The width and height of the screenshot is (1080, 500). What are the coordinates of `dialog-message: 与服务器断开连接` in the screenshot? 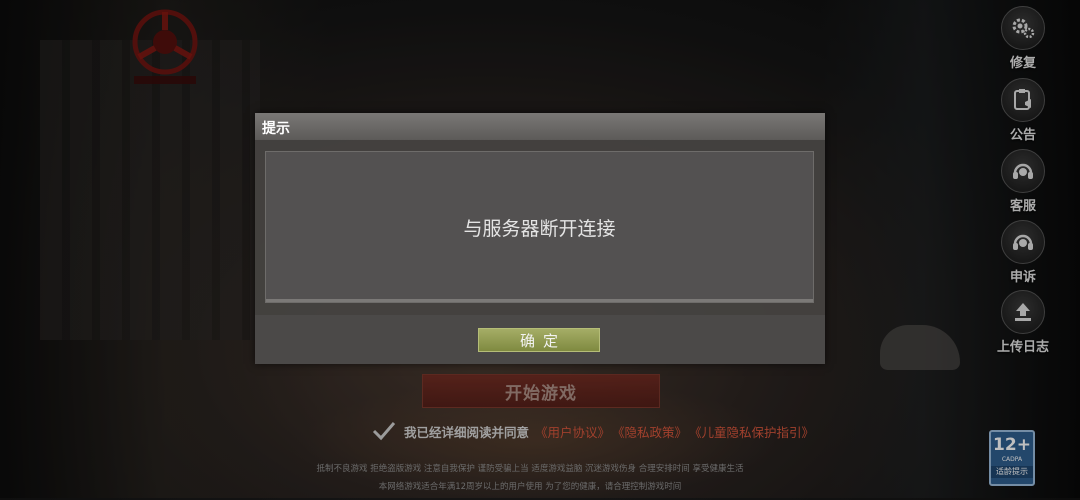 It's located at (539, 229).